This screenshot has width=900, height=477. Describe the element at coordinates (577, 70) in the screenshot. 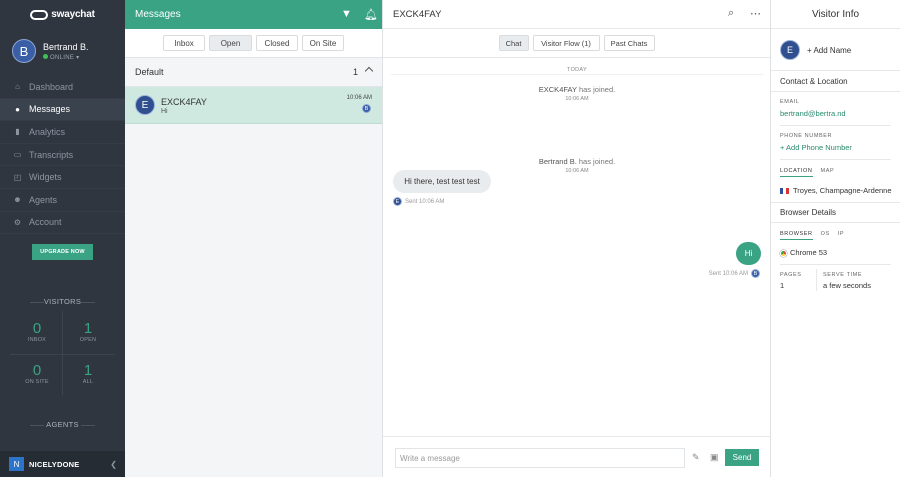

I see `day-divider: TODAY` at that location.